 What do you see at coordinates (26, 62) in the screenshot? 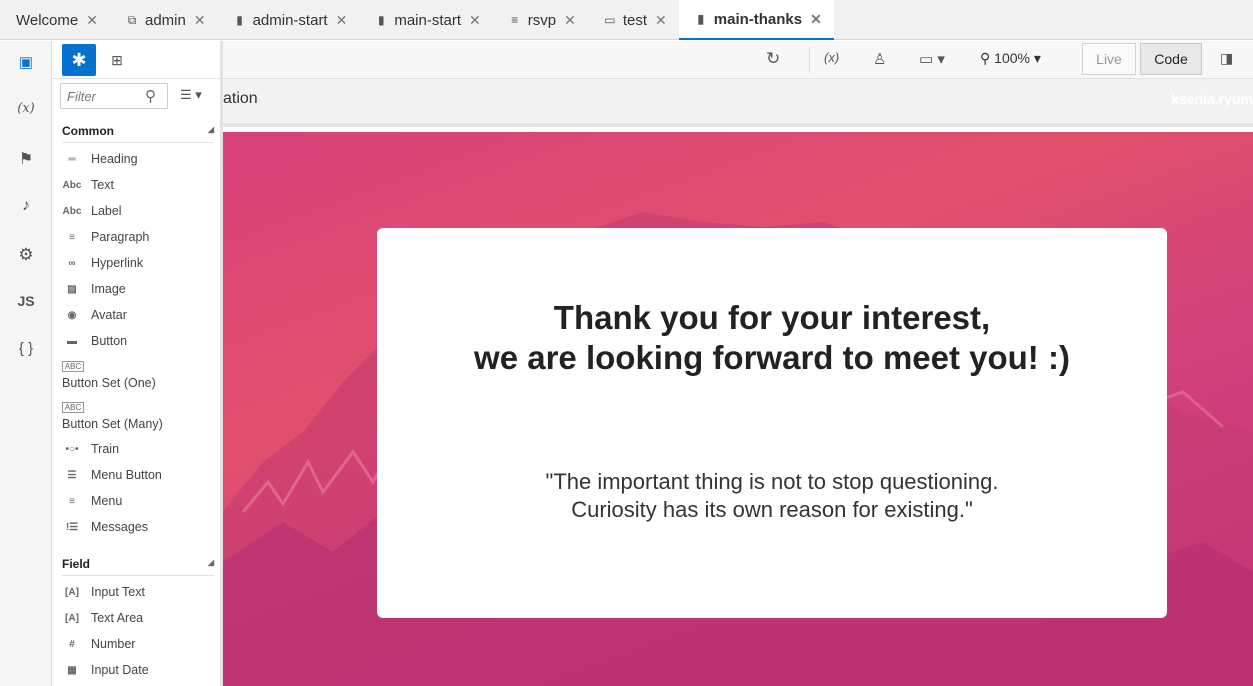
I see `components-icon: ▣` at bounding box center [26, 62].